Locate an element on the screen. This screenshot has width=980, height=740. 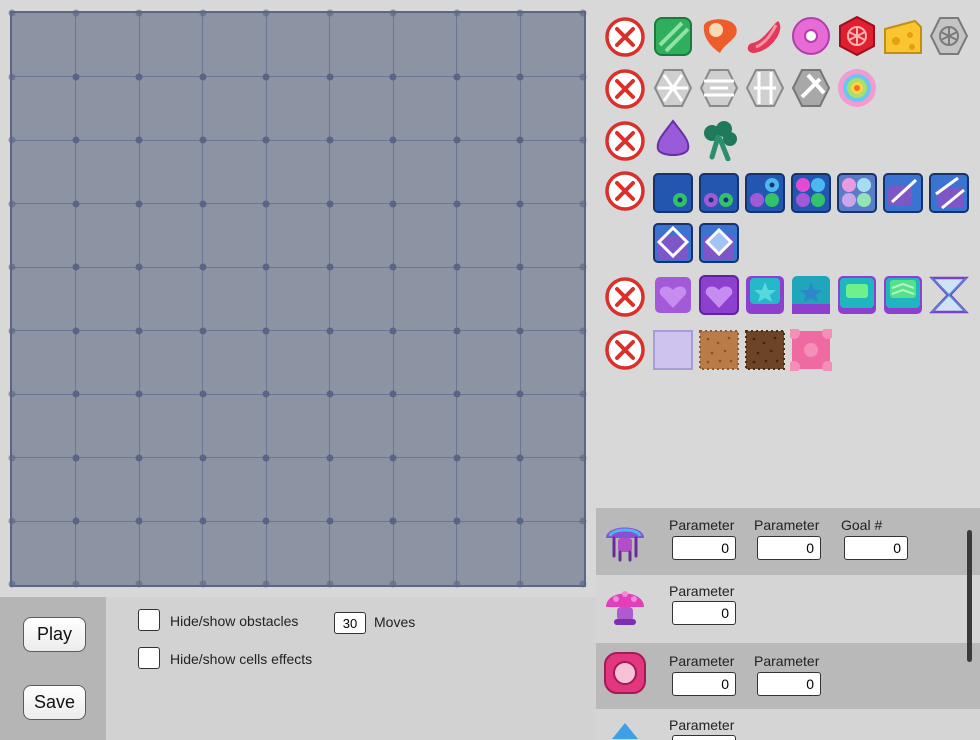
blue-box-diagonal-2-icon is located at coordinates (949, 193).